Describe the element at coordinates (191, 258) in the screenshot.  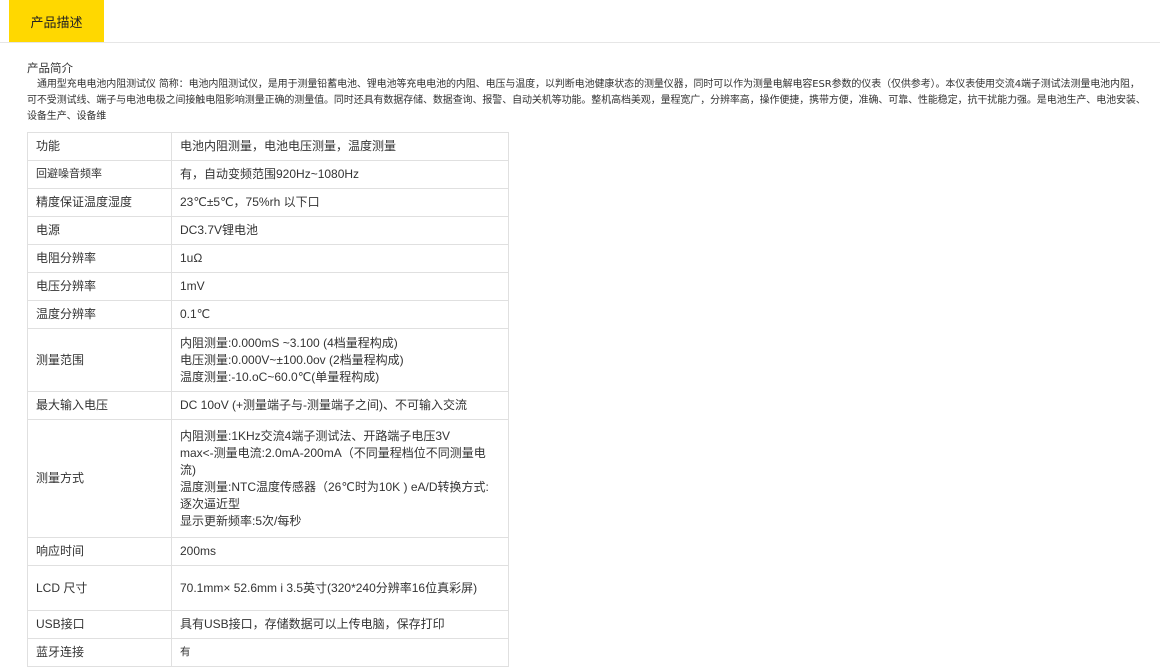
I see `spec-value-line: 1uΩ` at that location.